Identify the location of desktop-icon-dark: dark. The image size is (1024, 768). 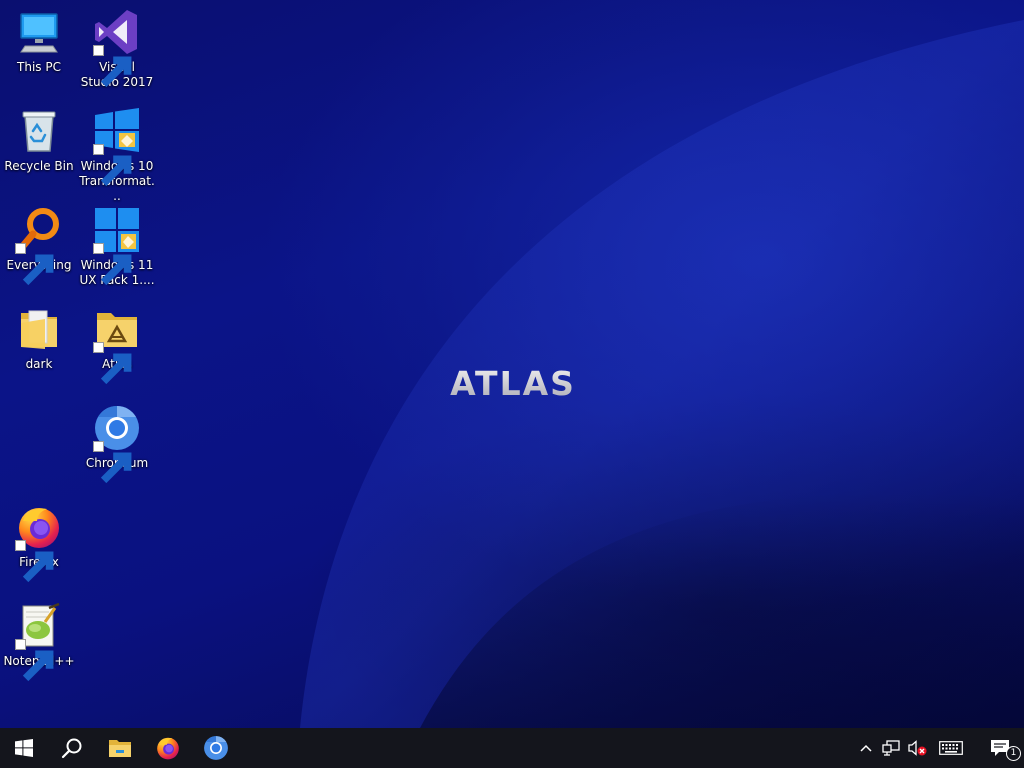
(39, 349).